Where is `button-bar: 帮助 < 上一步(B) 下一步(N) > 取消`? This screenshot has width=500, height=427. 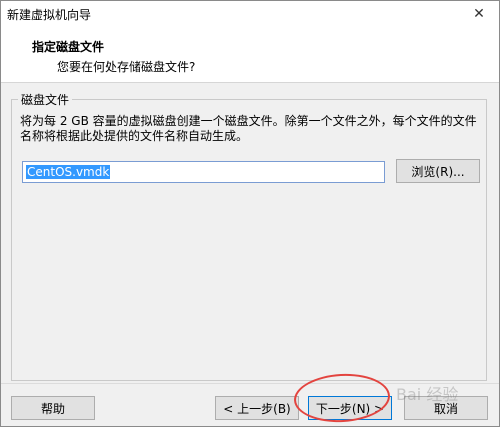
button-bar: 帮助 < 上一步(B) 下一步(N) > 取消 is located at coordinates (250, 405).